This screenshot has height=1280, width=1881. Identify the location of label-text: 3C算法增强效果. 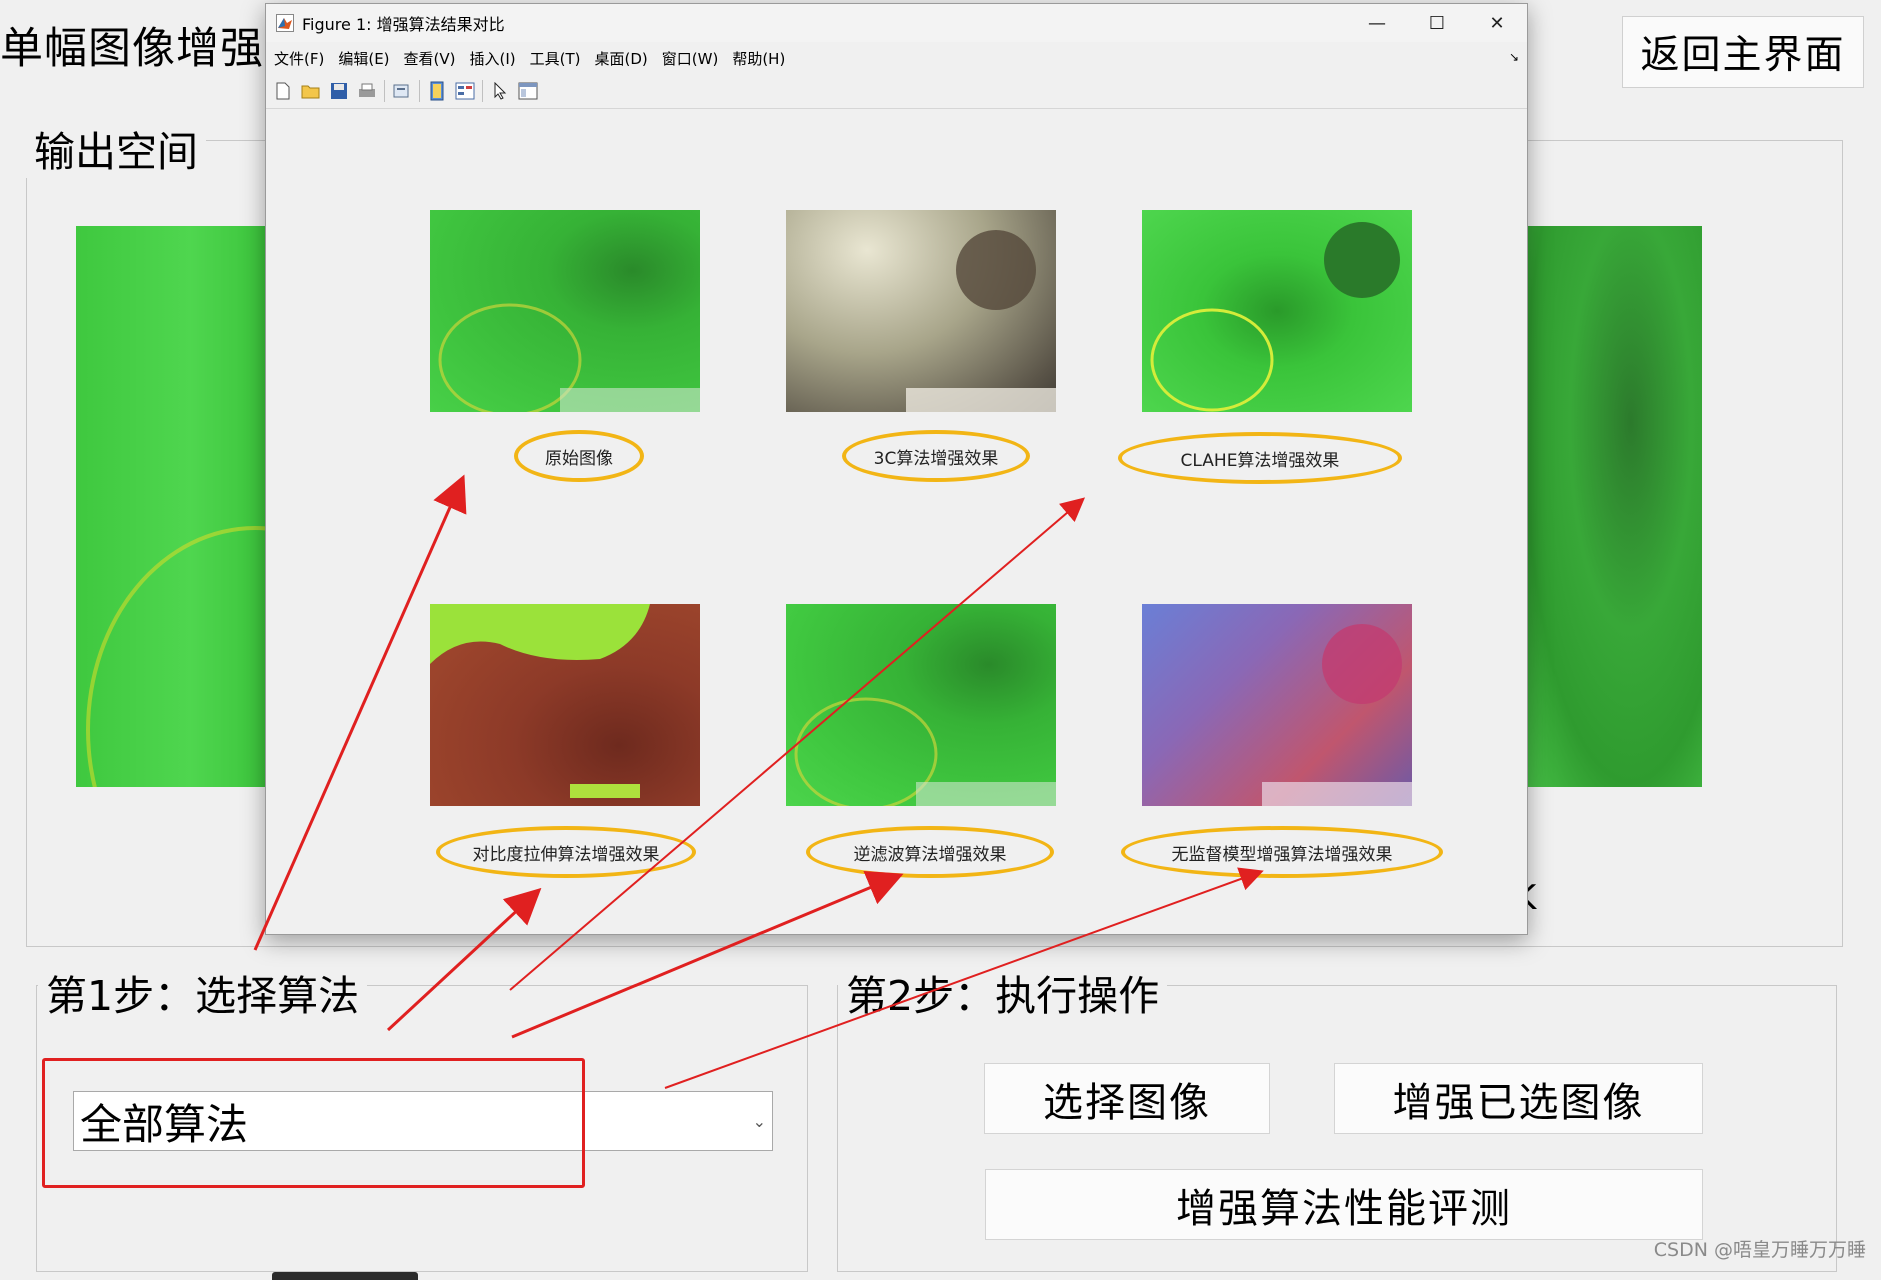
(936, 458).